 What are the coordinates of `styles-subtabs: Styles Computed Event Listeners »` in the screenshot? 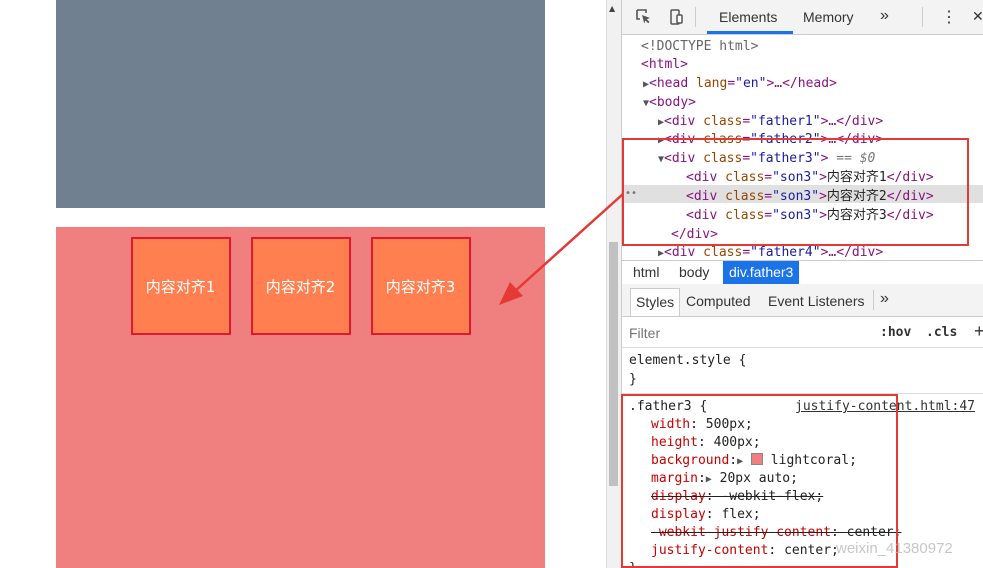 It's located at (802, 300).